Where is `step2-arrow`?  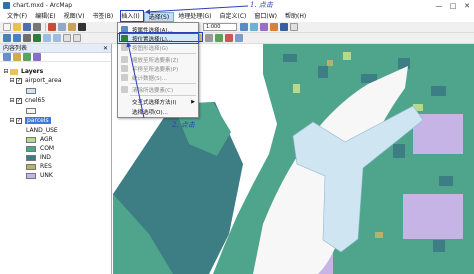 step2-arrow is located at coordinates (135, 80).